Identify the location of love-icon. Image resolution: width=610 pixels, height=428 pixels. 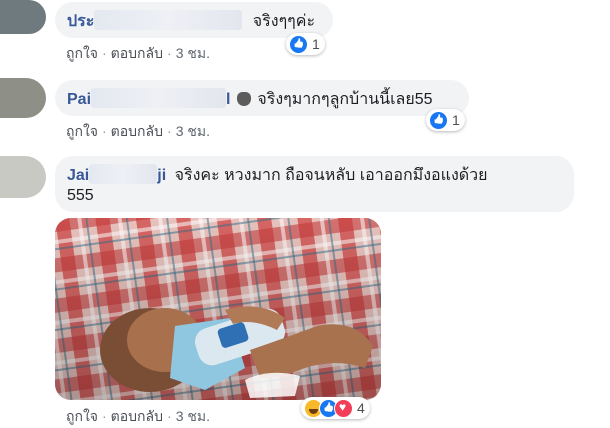
(343, 408).